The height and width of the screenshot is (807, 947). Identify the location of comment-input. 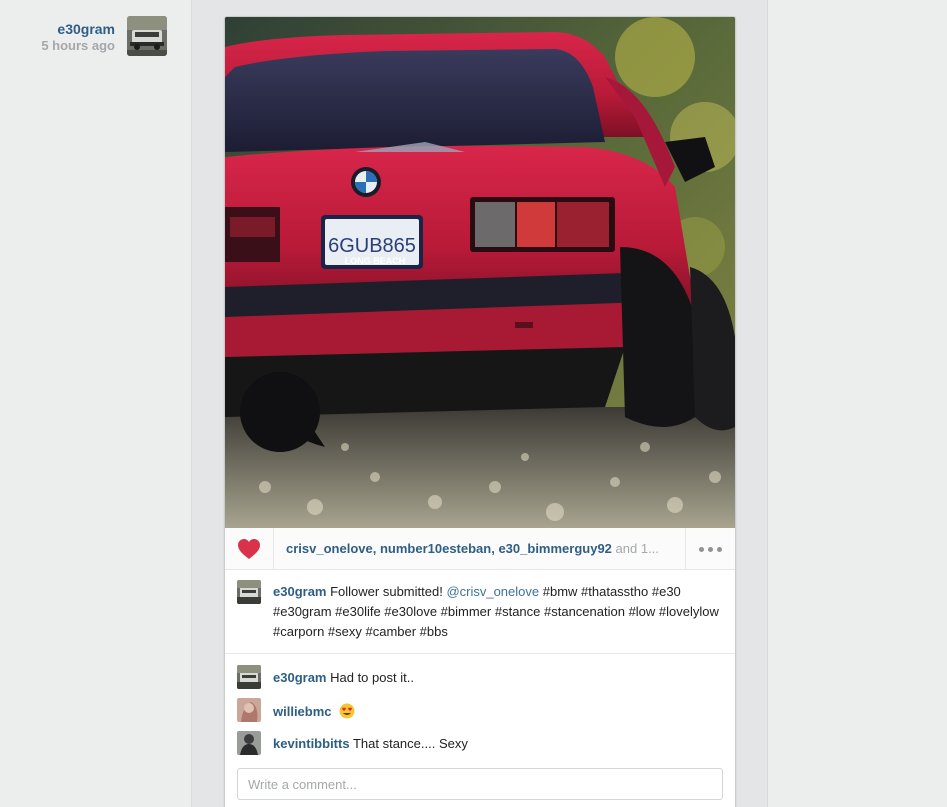
(480, 784).